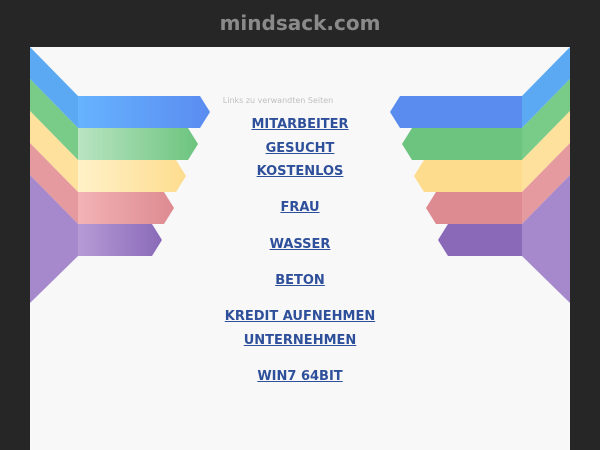 The width and height of the screenshot is (600, 450). I want to click on related-link: KREDIT AUFNEHMEN, so click(300, 317).